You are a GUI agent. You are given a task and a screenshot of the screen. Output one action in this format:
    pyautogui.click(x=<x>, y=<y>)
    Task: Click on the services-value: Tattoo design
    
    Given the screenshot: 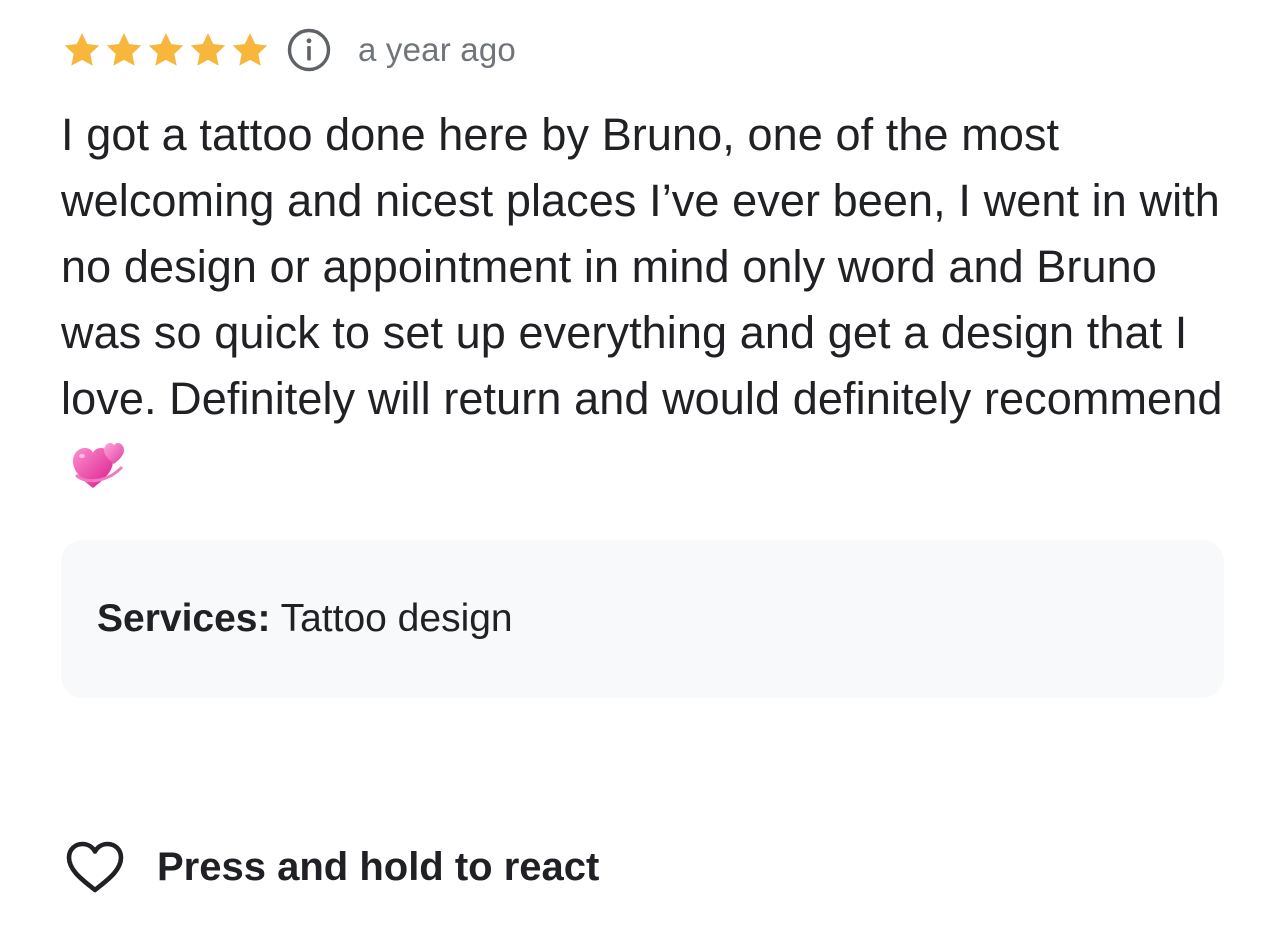 What is the action you would take?
    pyautogui.click(x=396, y=618)
    